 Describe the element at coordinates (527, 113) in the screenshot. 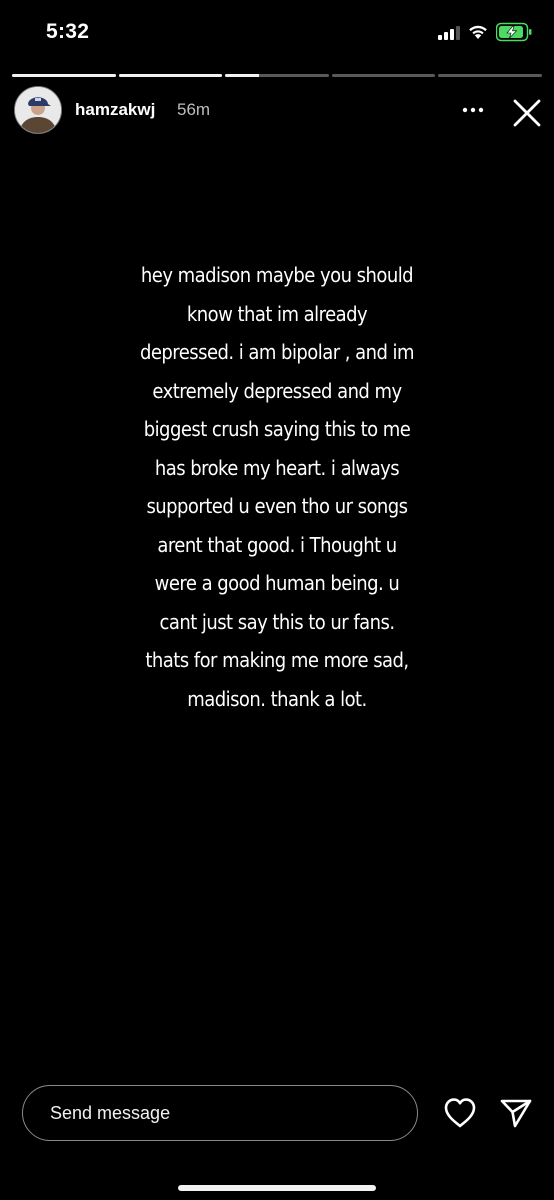

I see `close-icon` at that location.